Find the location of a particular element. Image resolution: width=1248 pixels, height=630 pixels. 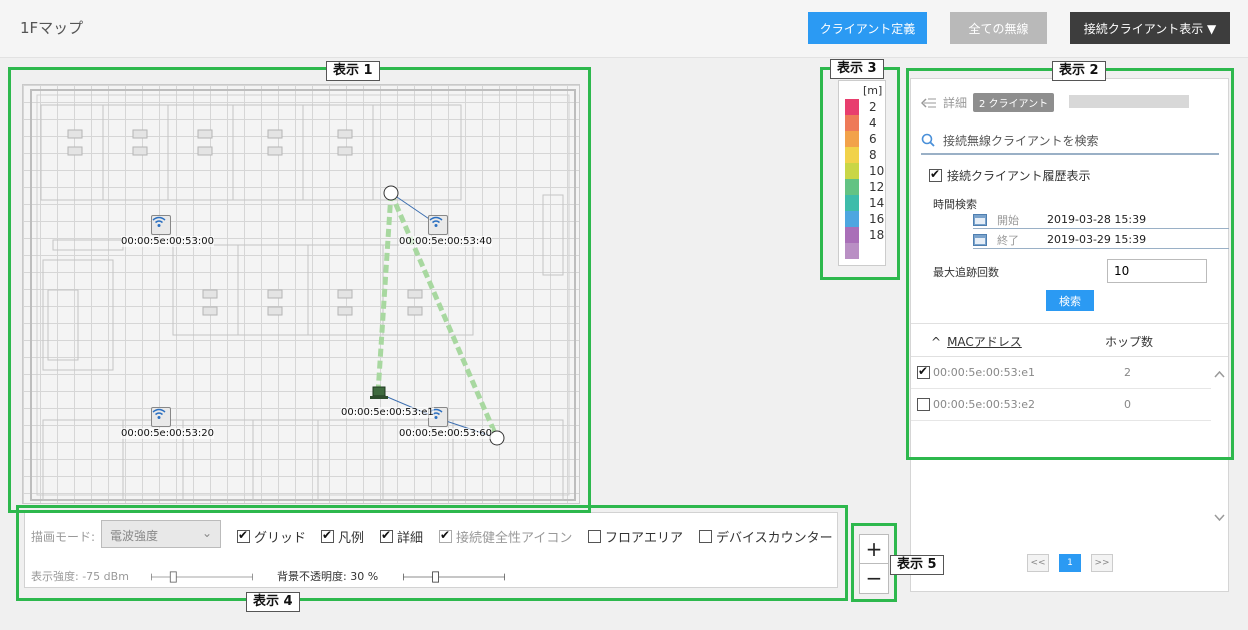

search-icon is located at coordinates (928, 140).